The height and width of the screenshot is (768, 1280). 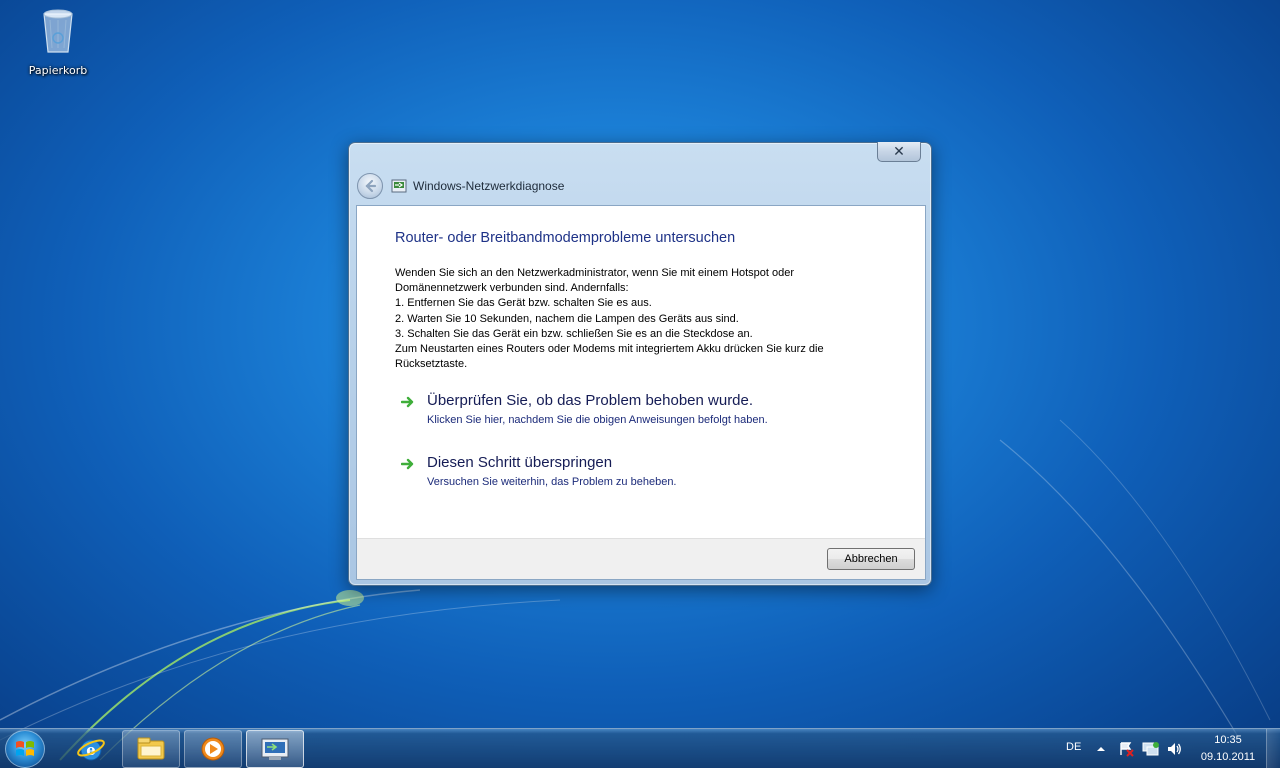 I want to click on internet-explorer-icon: e, so click(x=91, y=750).